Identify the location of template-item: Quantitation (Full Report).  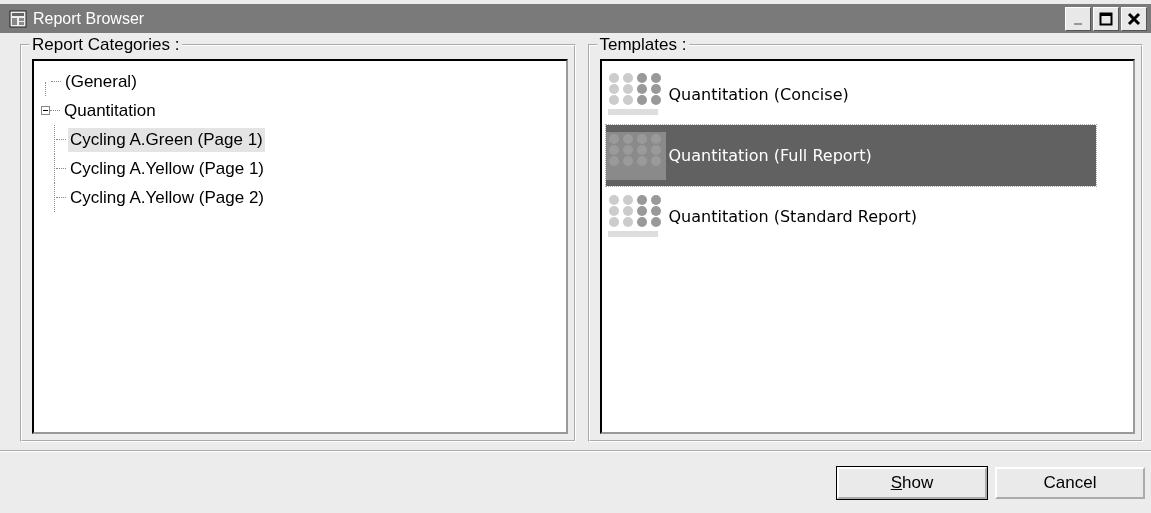
(850, 155).